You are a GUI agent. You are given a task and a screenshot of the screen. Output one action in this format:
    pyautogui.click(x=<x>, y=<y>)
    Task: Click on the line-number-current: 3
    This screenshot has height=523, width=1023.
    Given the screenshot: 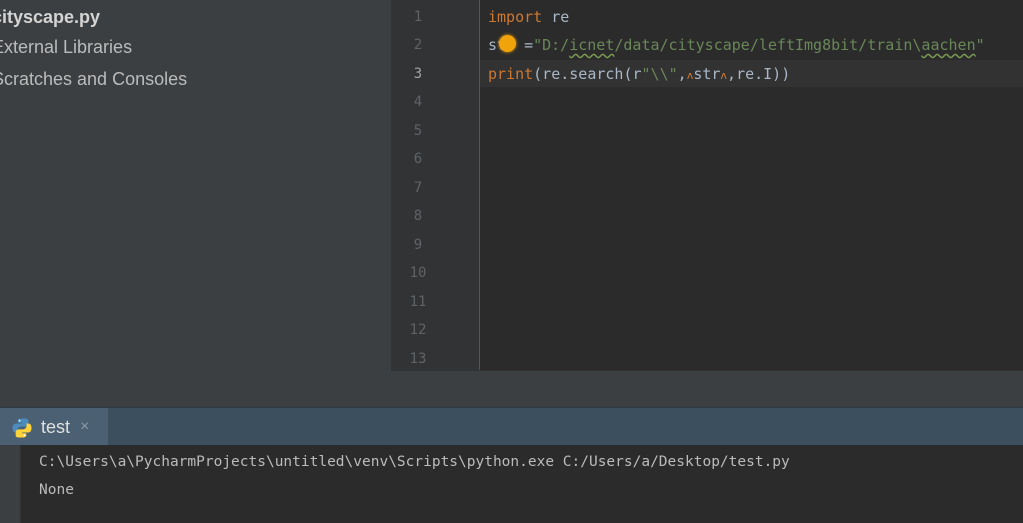 What is the action you would take?
    pyautogui.click(x=418, y=74)
    